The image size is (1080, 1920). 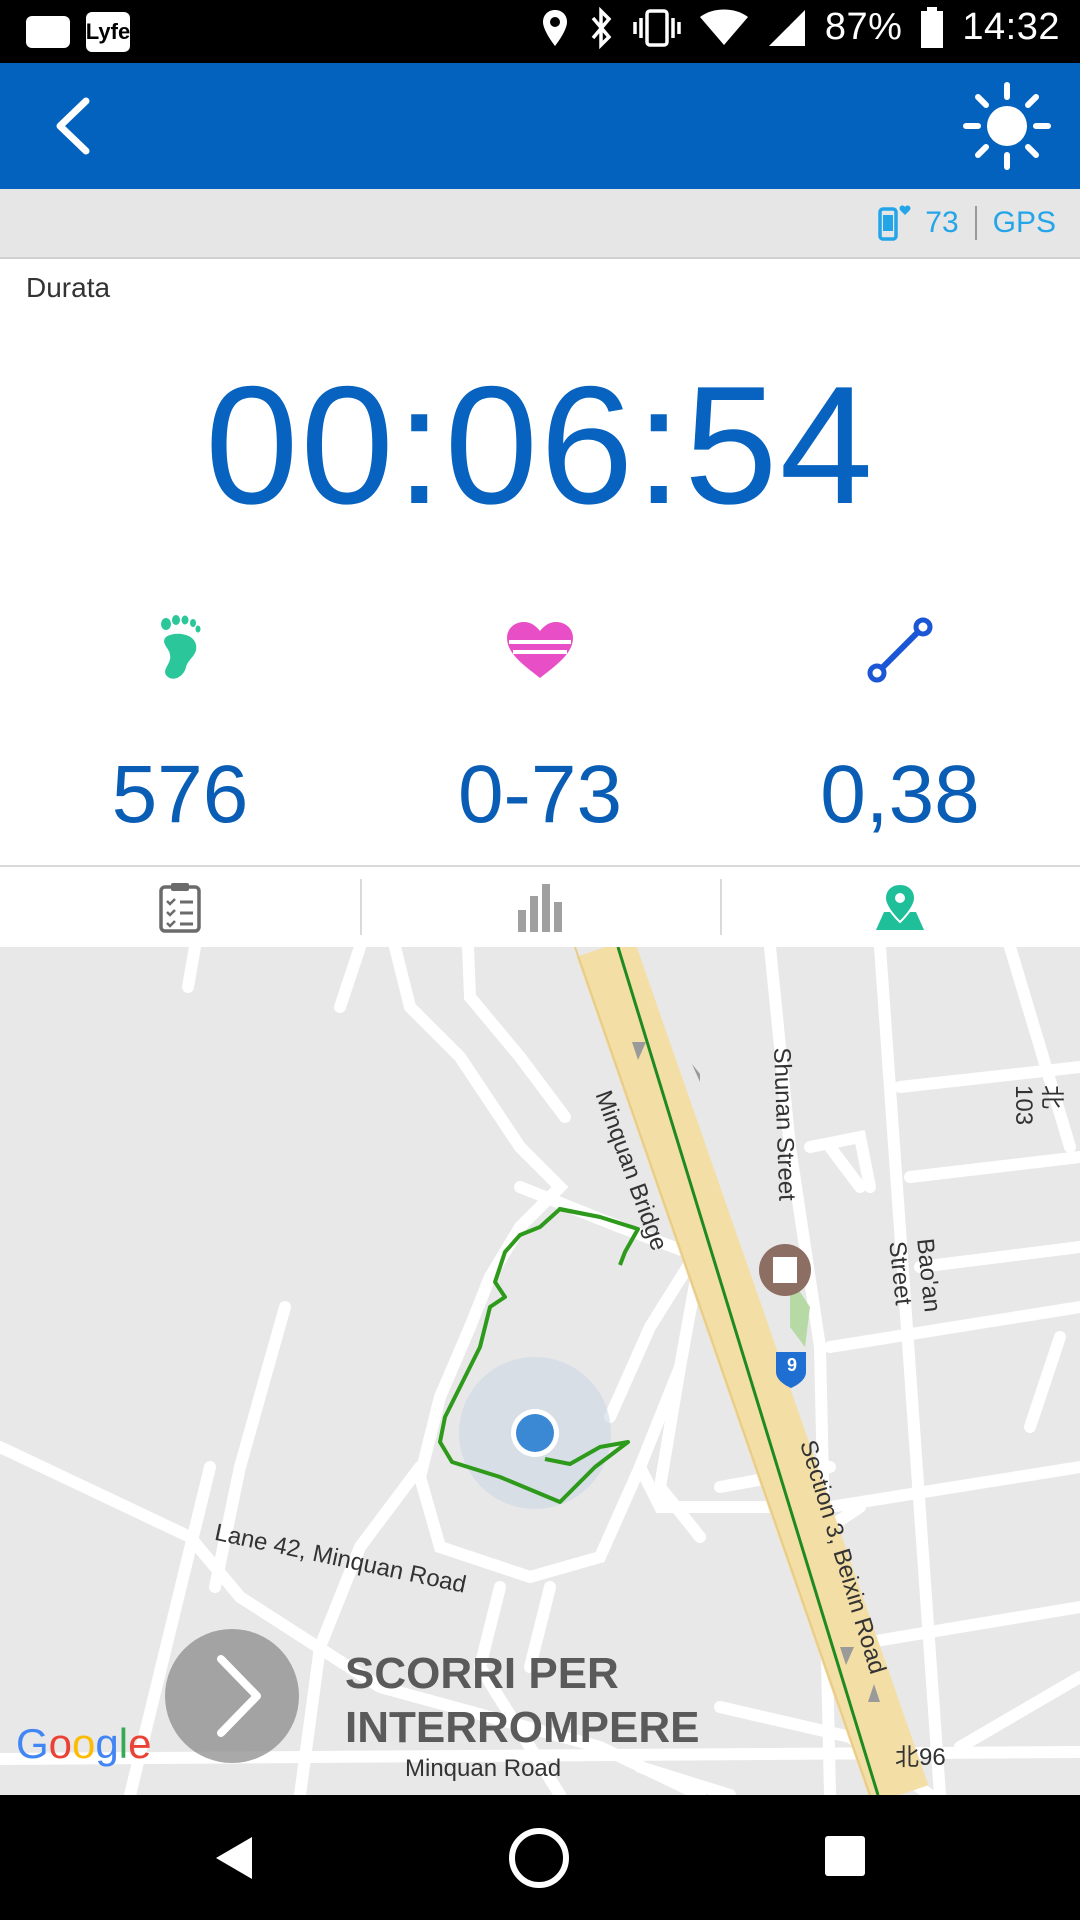 I want to click on tab-map, so click(x=900, y=907).